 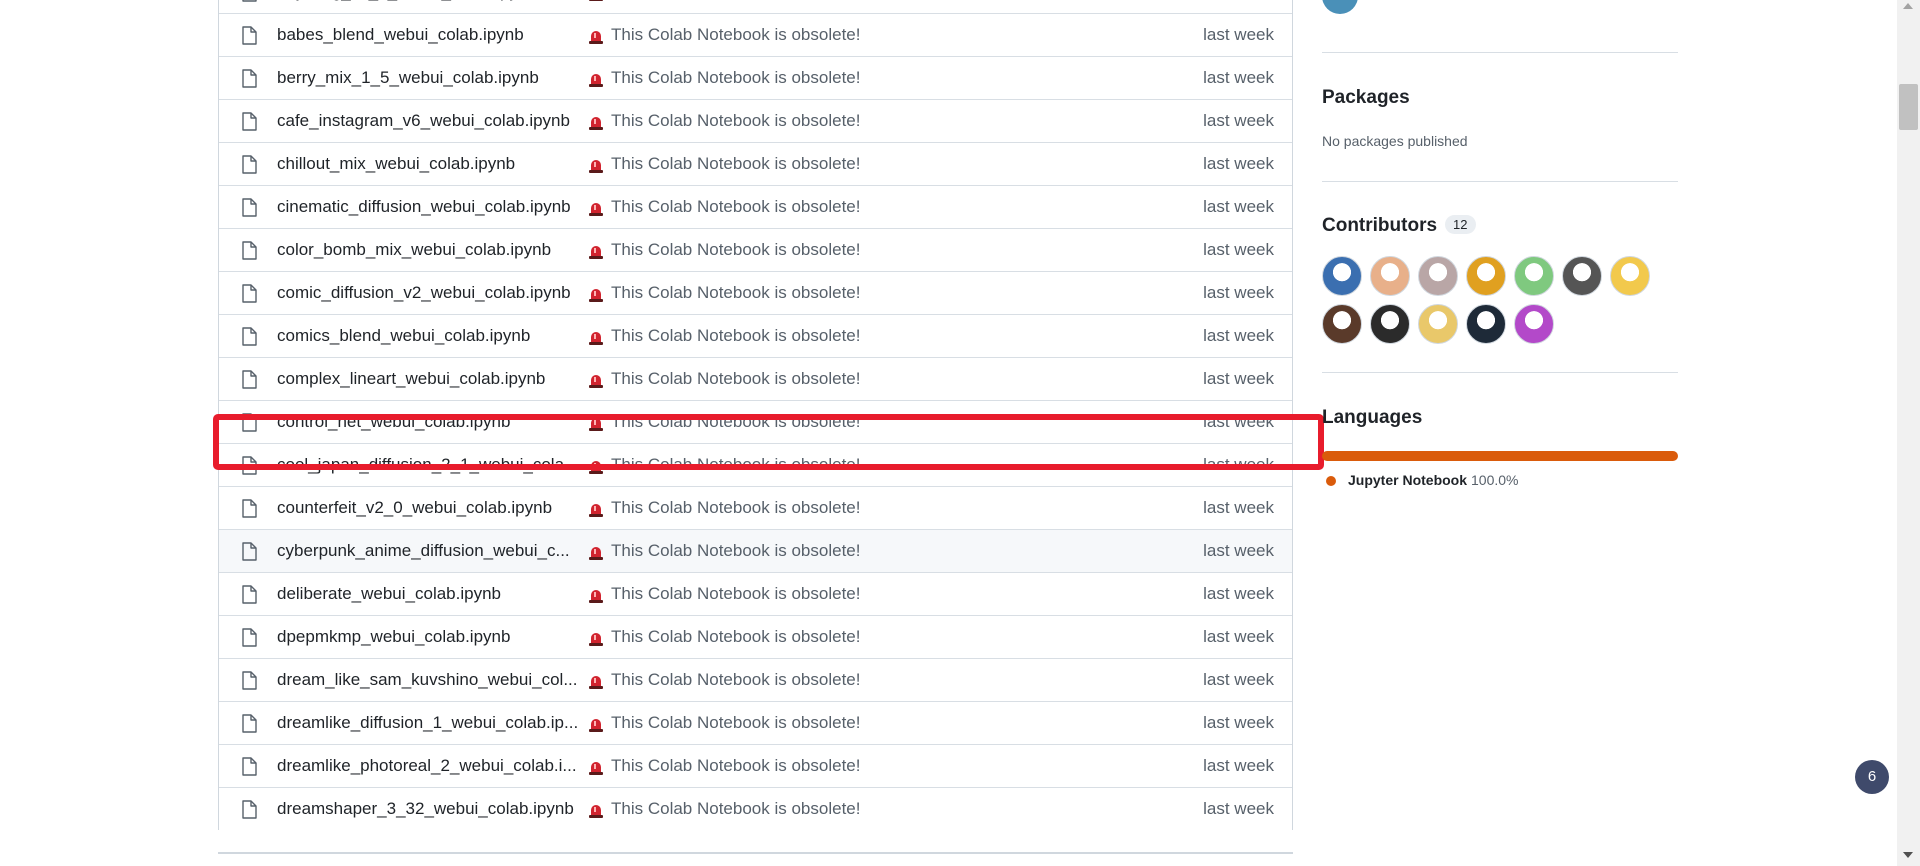 What do you see at coordinates (427, 336) in the screenshot?
I see `file-name-link: comics_blend_webui_colab.ipynb` at bounding box center [427, 336].